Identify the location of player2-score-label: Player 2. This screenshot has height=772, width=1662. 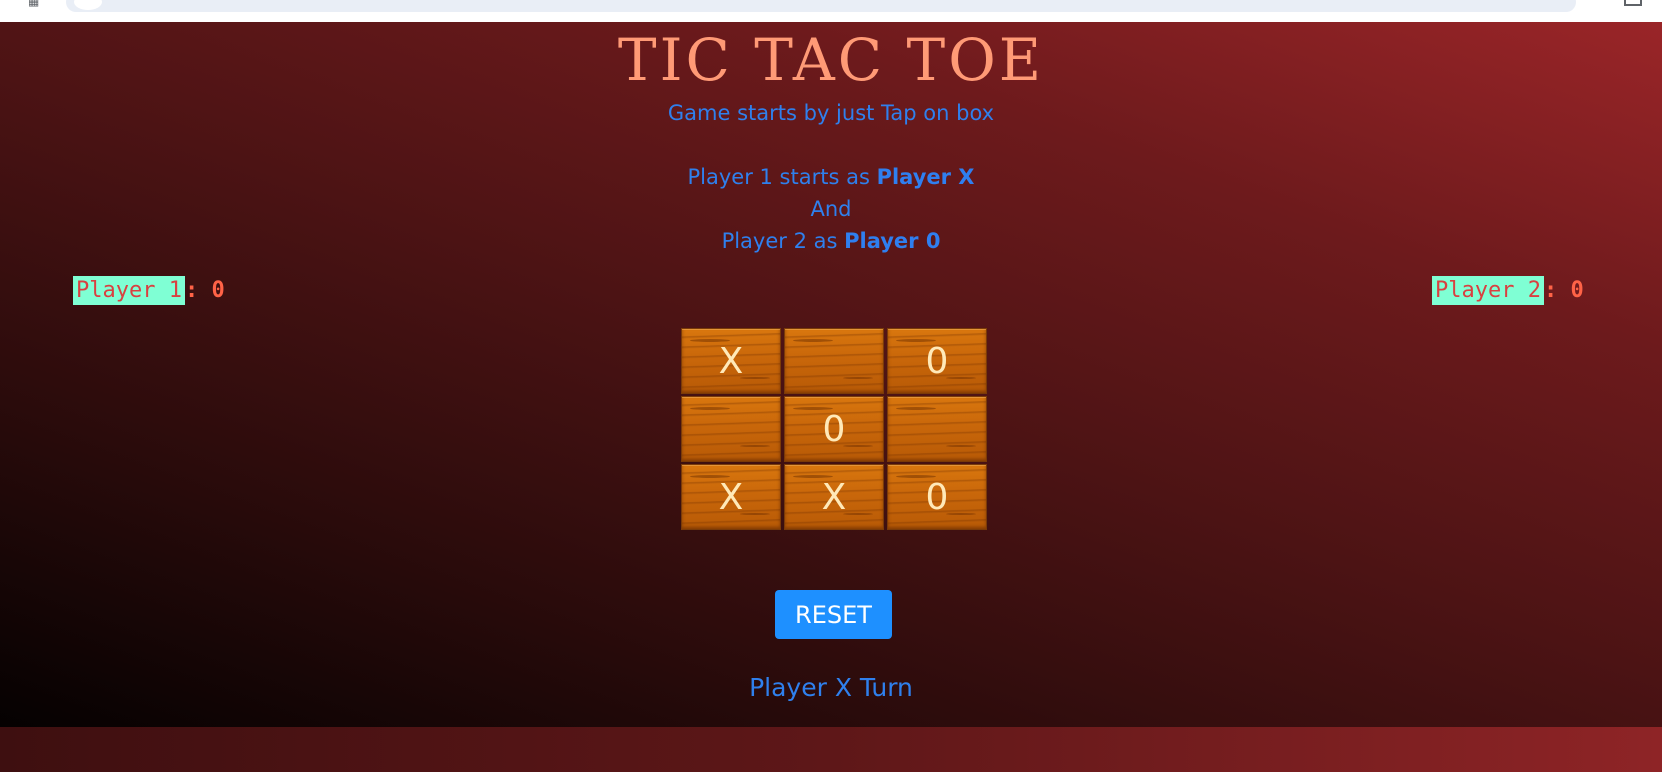
(1488, 290).